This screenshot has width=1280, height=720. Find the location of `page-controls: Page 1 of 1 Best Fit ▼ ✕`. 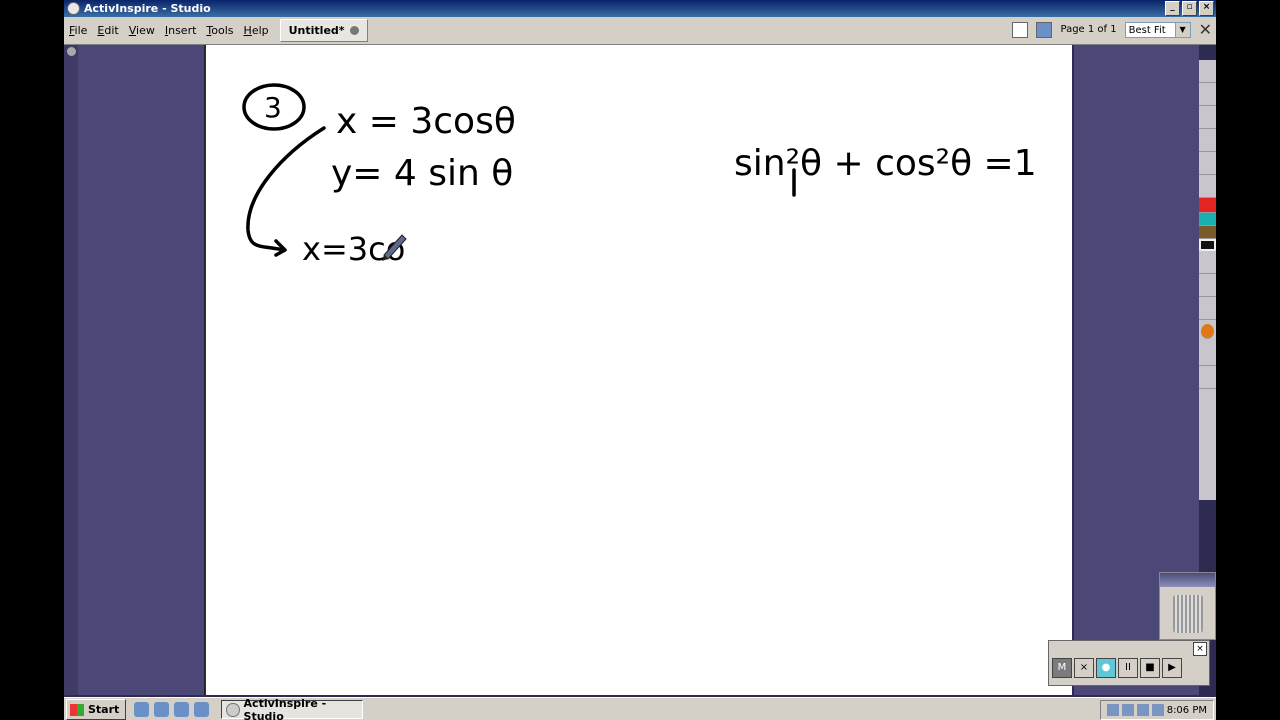

page-controls: Page 1 of 1 Best Fit ▼ ✕ is located at coordinates (1112, 29).